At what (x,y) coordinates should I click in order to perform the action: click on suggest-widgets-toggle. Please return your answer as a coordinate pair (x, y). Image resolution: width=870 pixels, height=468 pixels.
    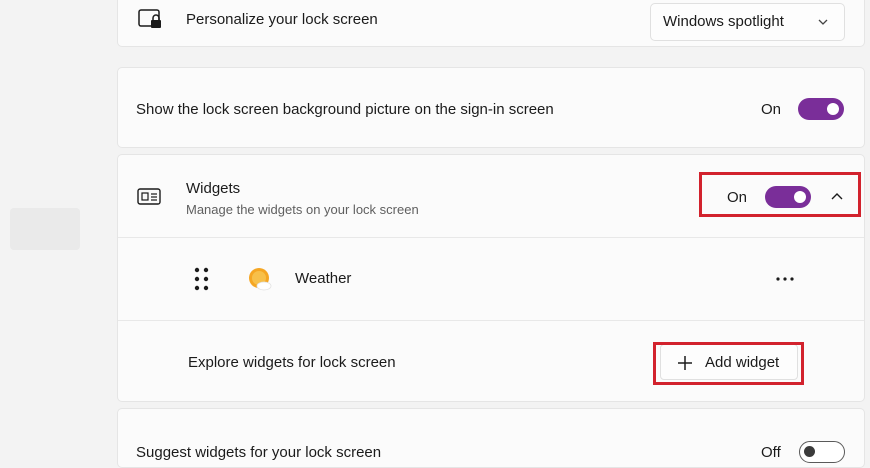
    Looking at the image, I should click on (822, 452).